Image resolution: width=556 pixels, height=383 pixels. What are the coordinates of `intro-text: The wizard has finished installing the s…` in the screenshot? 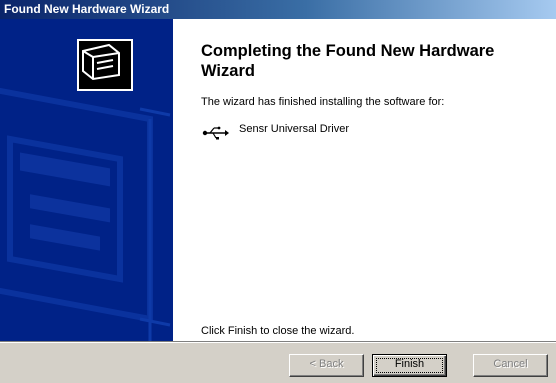 It's located at (323, 102).